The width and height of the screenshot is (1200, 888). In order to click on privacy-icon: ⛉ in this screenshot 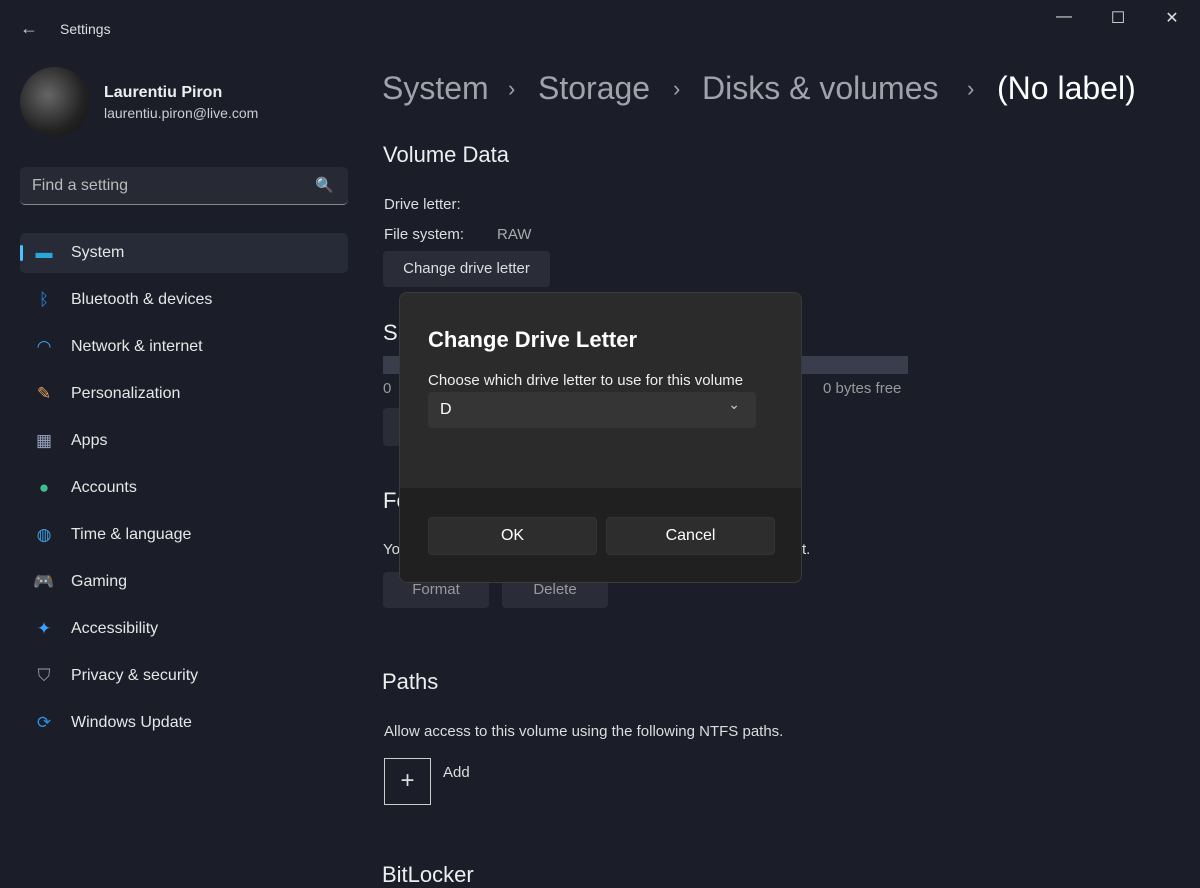, I will do `click(44, 675)`.